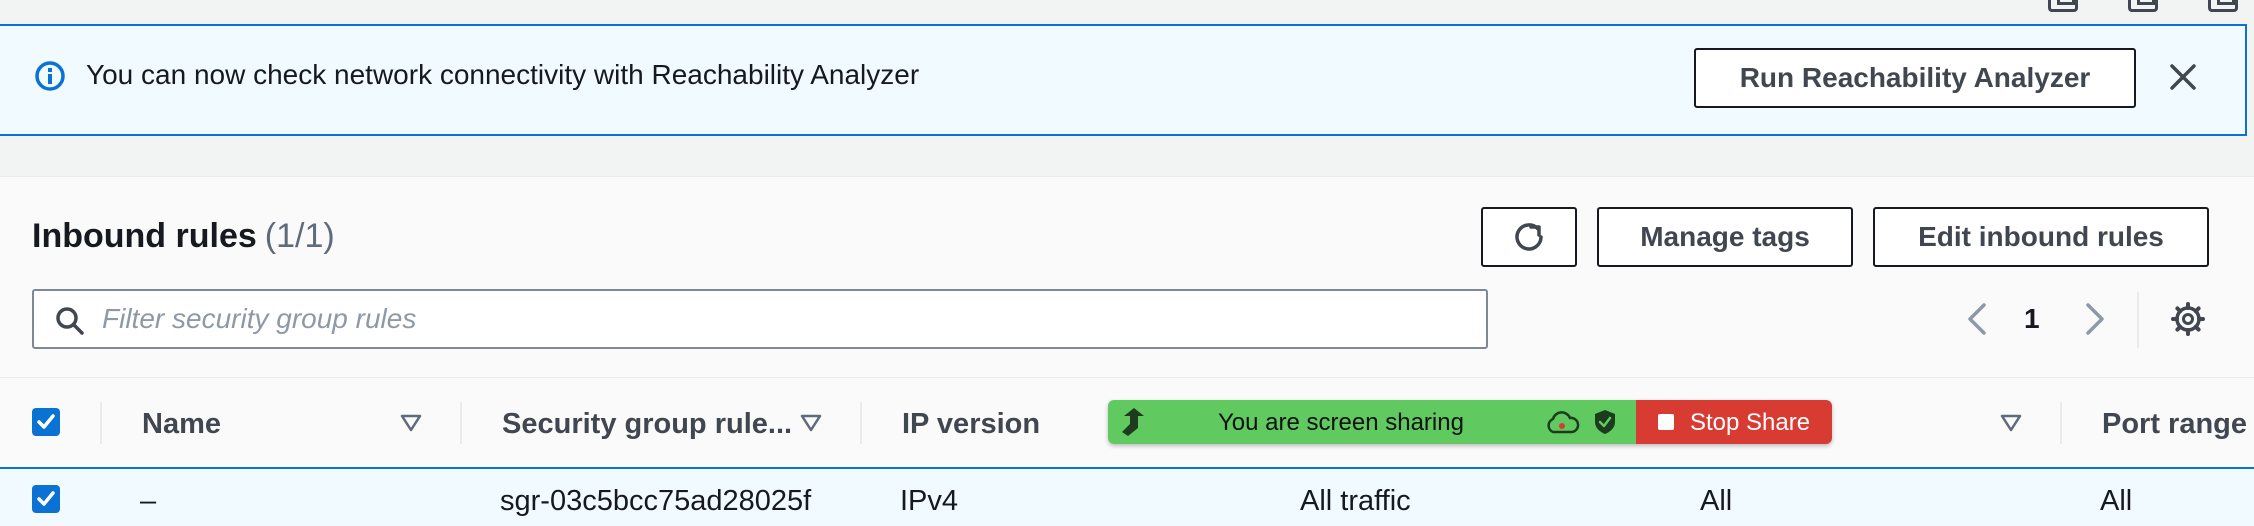 The image size is (2254, 526). I want to click on stop-icon, so click(1666, 422).